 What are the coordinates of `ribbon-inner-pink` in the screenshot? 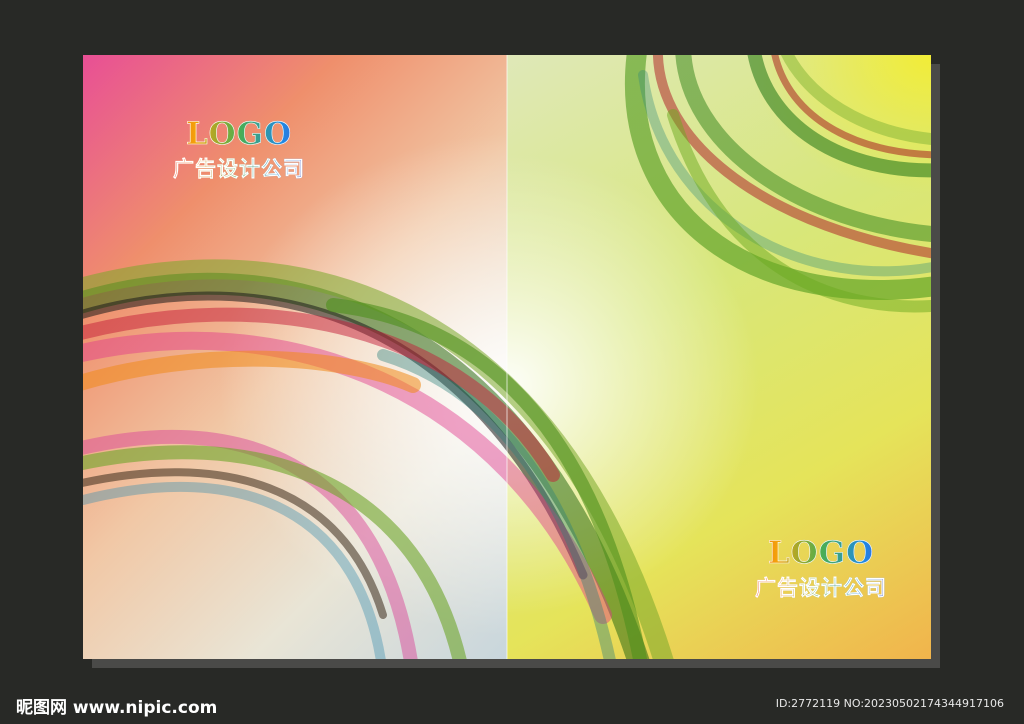 It's located at (250, 544).